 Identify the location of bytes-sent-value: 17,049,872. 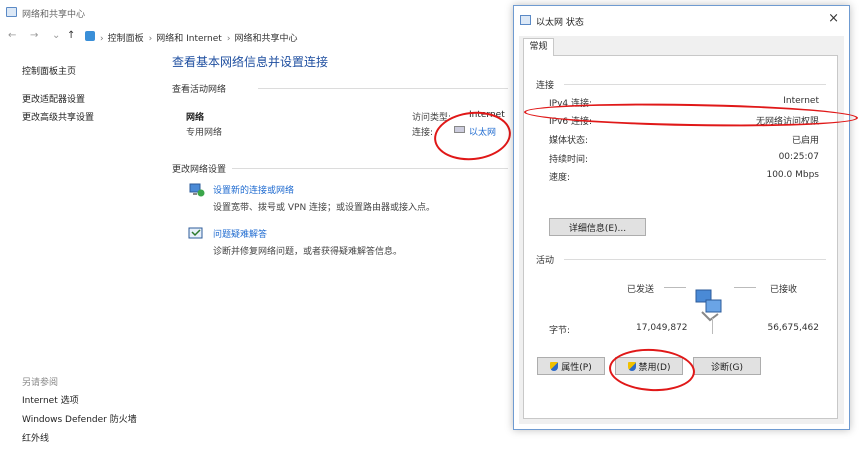
(662, 328).